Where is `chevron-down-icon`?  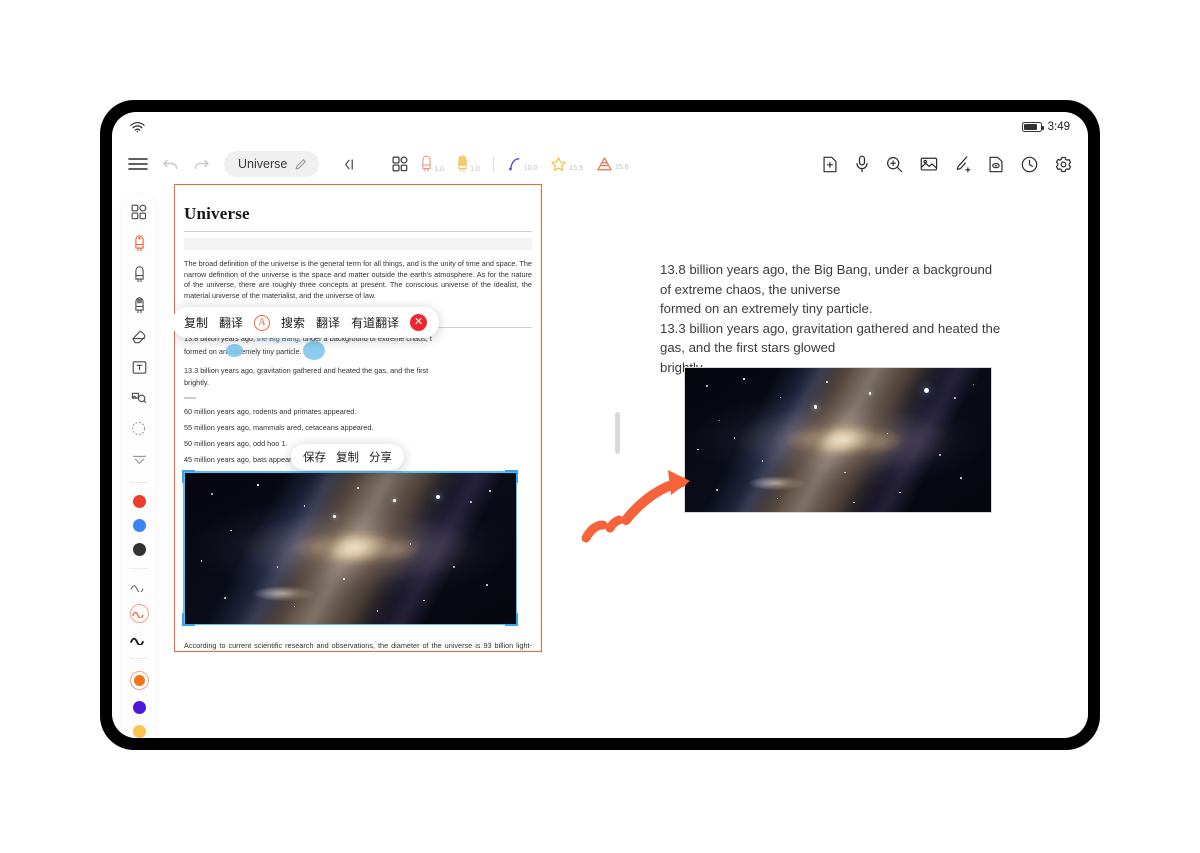
chevron-down-icon is located at coordinates (139, 460).